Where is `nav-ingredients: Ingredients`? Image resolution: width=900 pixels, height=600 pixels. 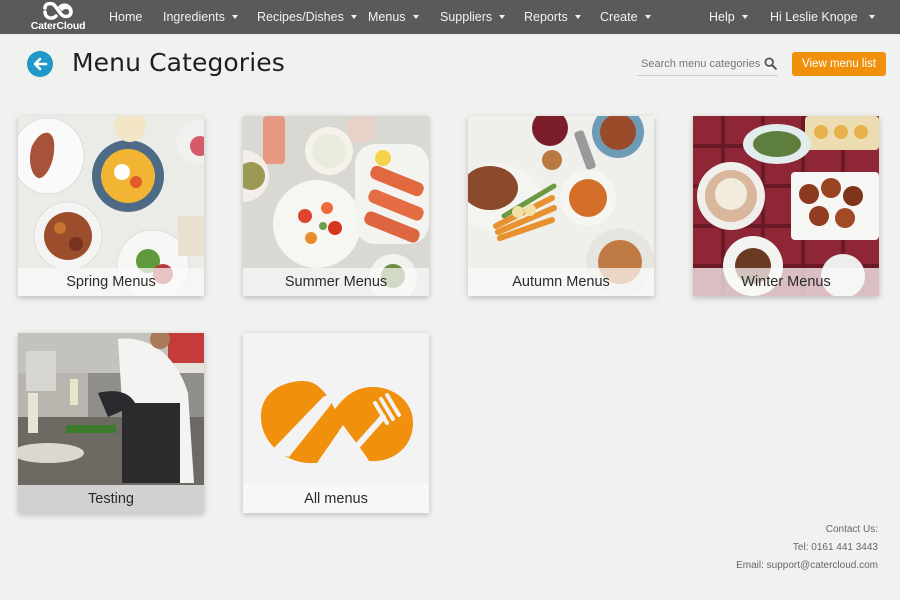
nav-ingredients: Ingredients is located at coordinates (200, 17).